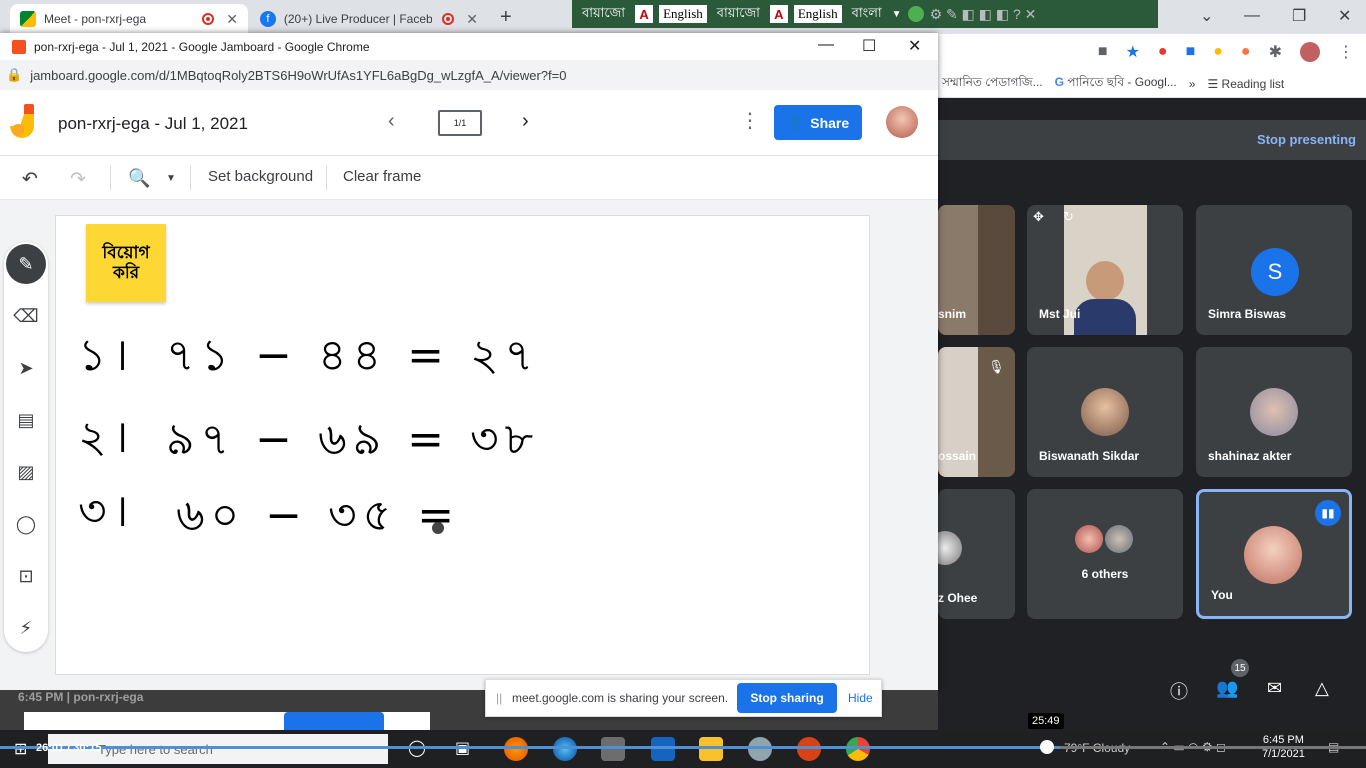 The image size is (1366, 768). I want to click on tab-live-producer: f (20+) Live Producer | Faceb ✕, so click(369, 19).